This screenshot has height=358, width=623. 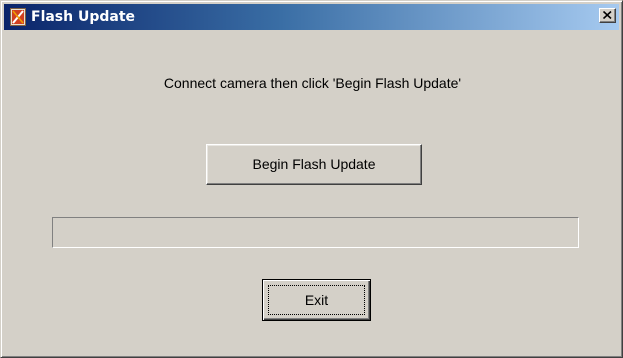 What do you see at coordinates (315, 232) in the screenshot?
I see `progress-bar` at bounding box center [315, 232].